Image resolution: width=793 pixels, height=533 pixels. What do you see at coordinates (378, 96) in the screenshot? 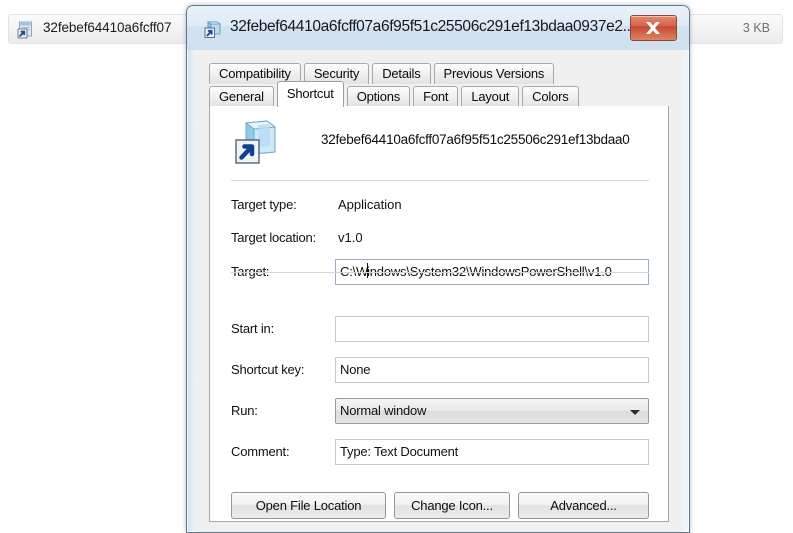
I see `tab-options: Options` at bounding box center [378, 96].